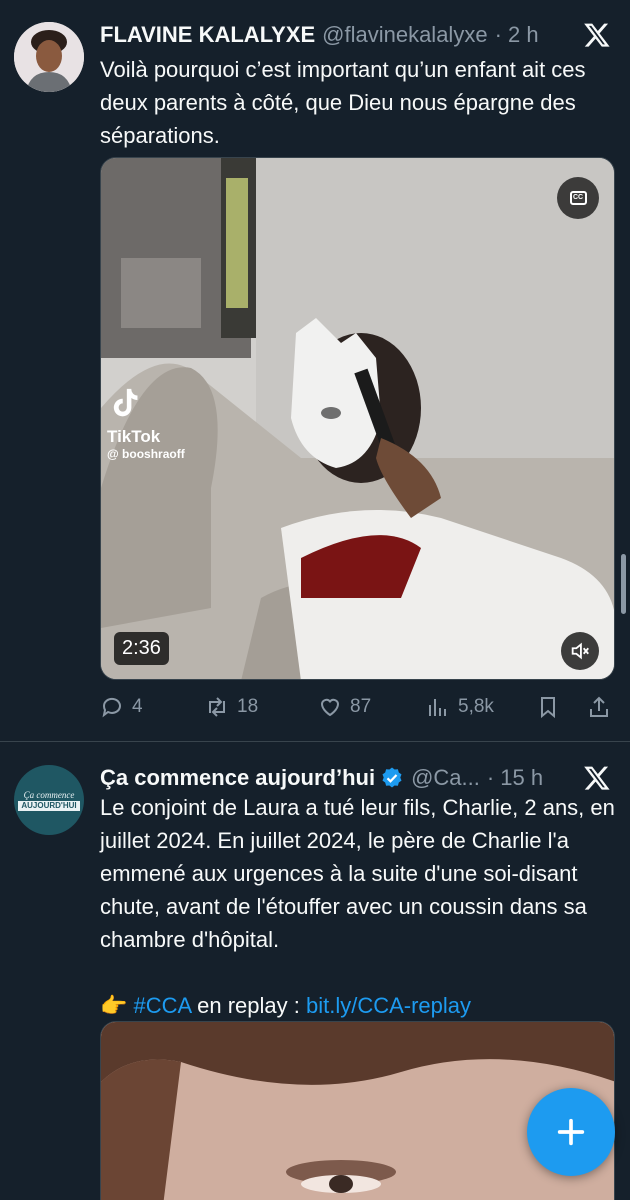 Image resolution: width=630 pixels, height=1200 pixels. I want to click on views-count: 5,8k, so click(476, 706).